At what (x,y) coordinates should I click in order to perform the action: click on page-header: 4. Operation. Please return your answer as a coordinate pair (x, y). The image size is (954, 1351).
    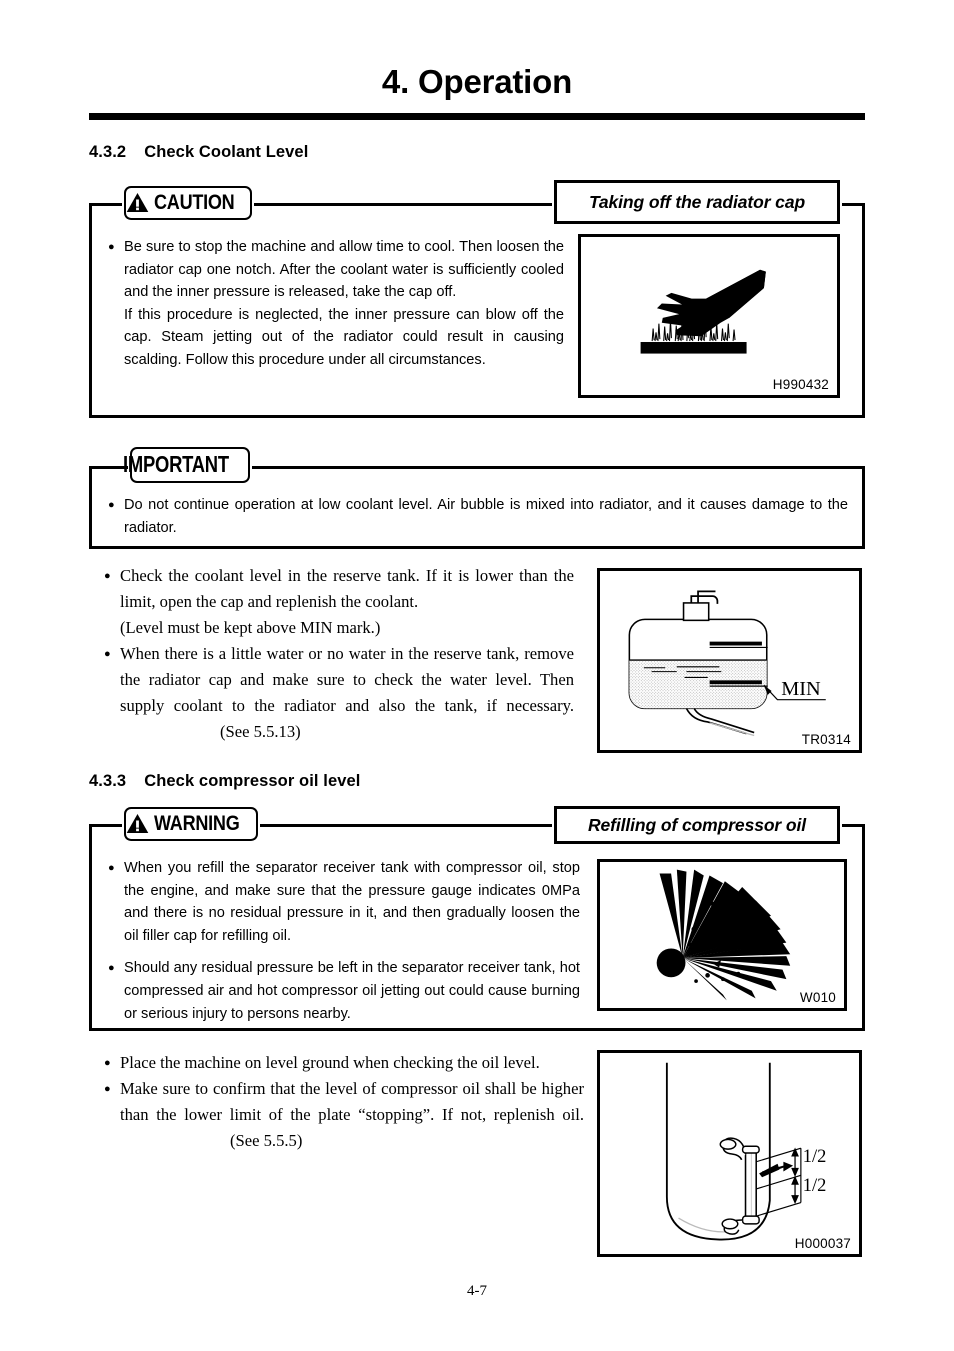
    Looking at the image, I should click on (477, 82).